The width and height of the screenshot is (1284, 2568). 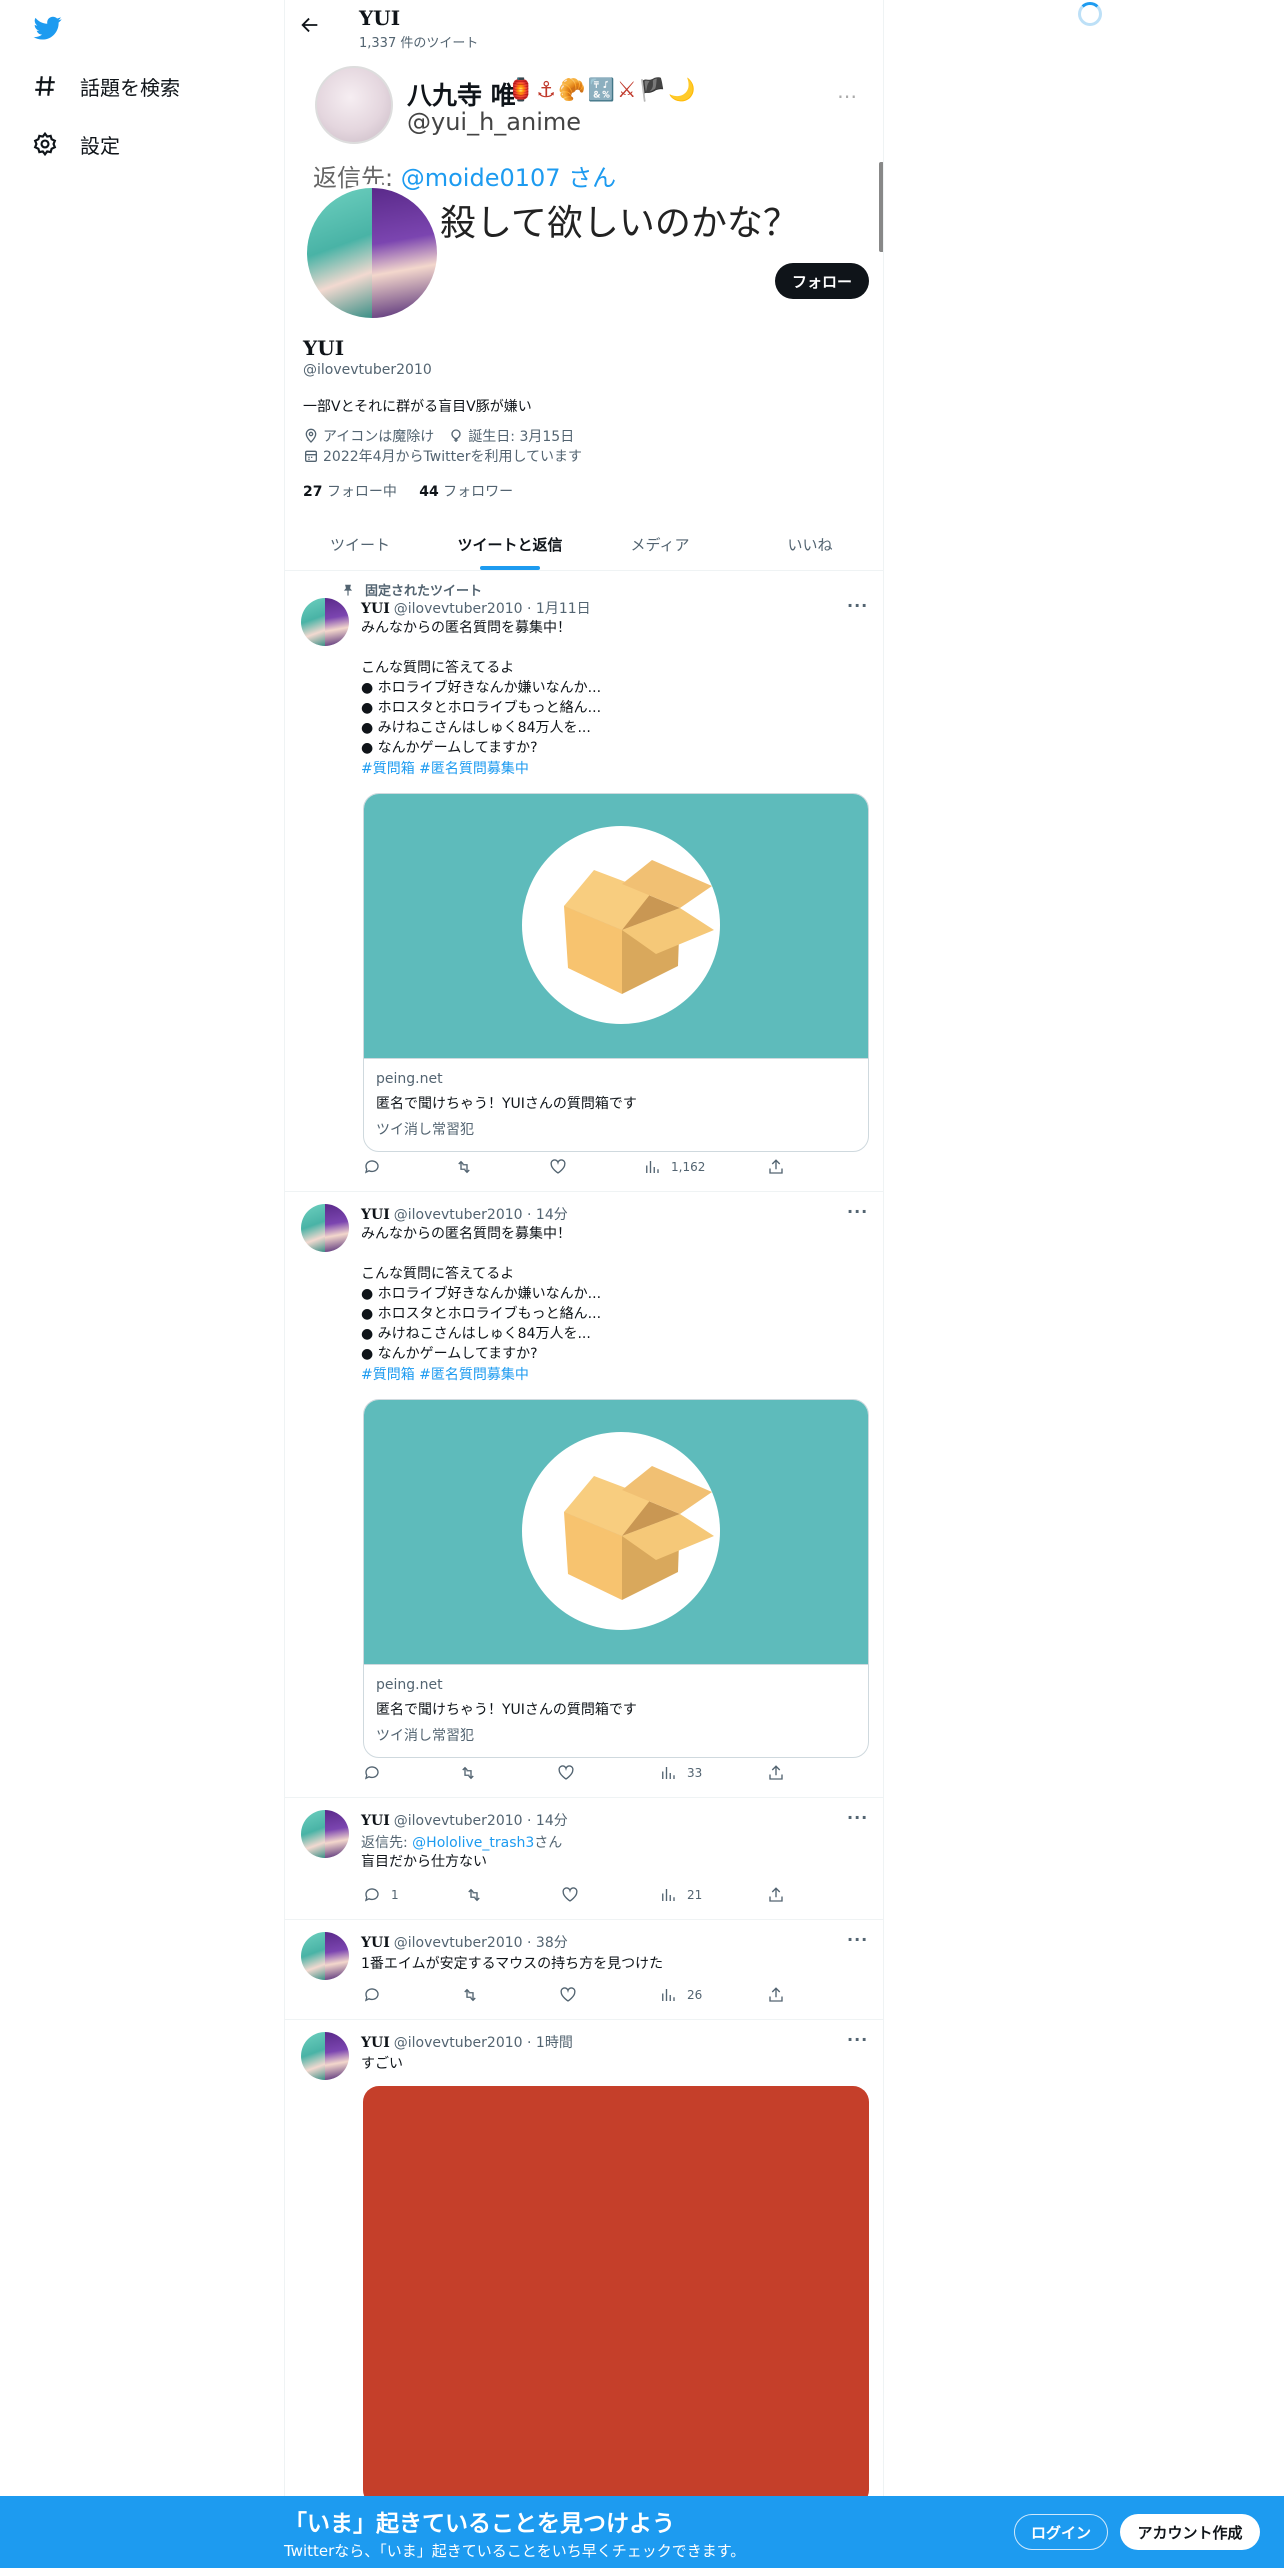 I want to click on reply-icon, so click(x=371, y=1995).